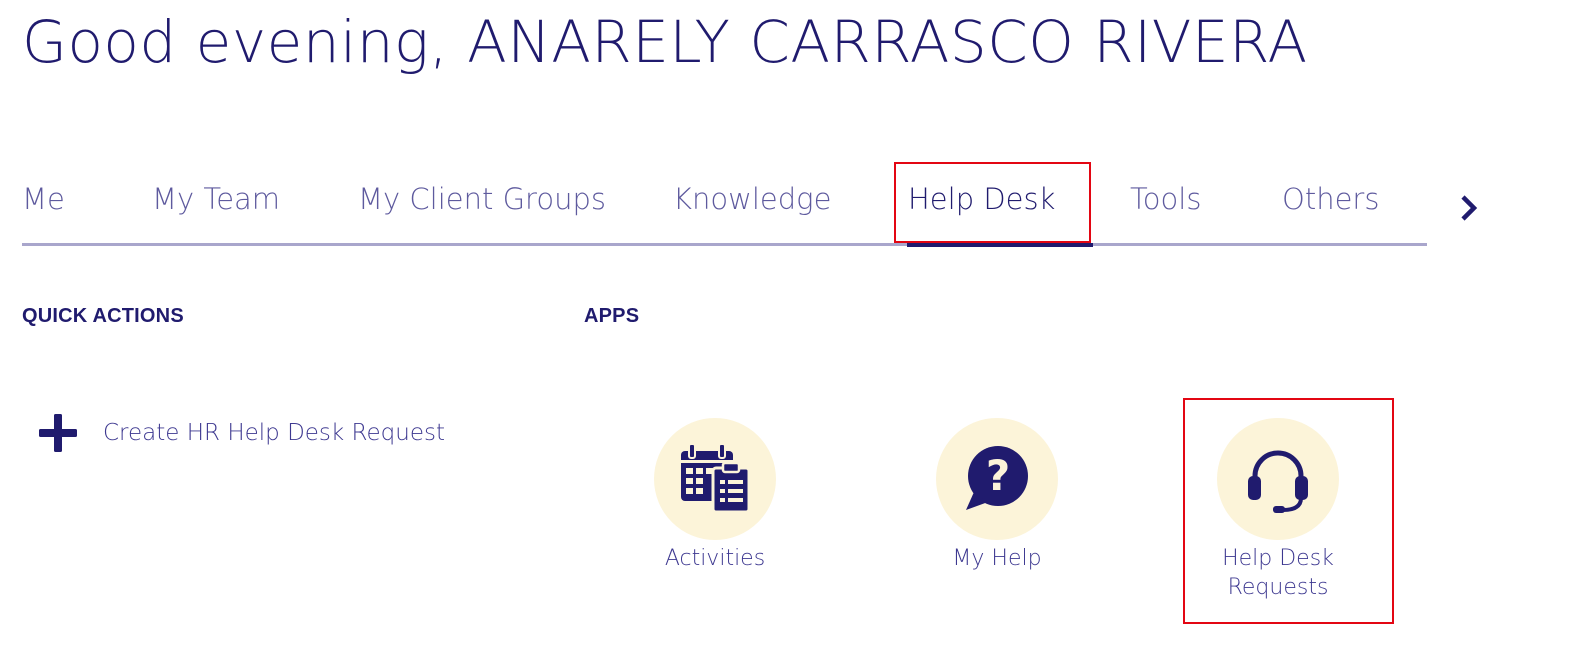 This screenshot has width=1574, height=648. I want to click on question-bubble-icon: ?, so click(997, 478).